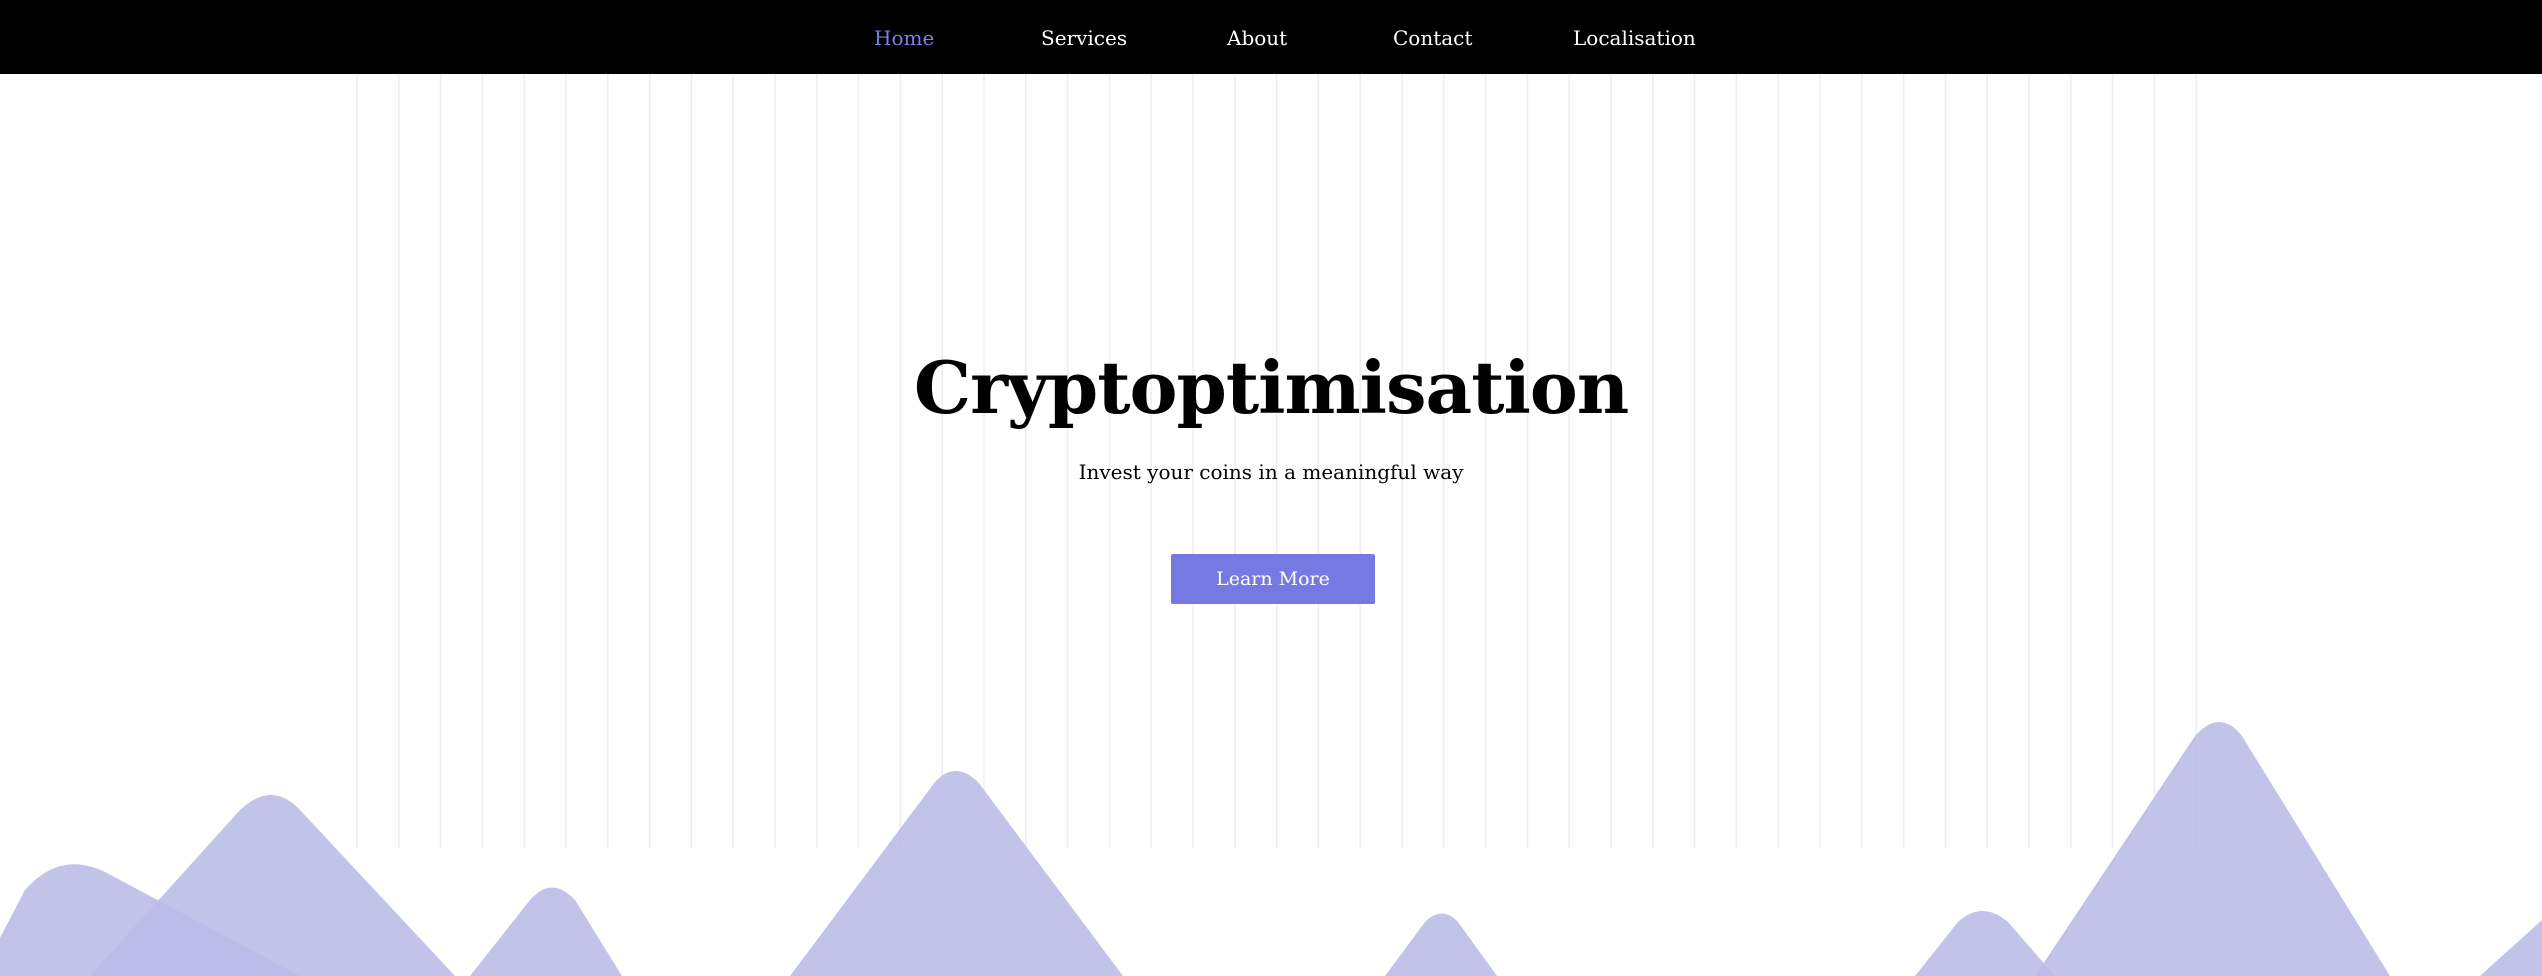 This screenshot has width=2542, height=976. I want to click on hero-title: Cryptoptimisation, so click(1271, 387).